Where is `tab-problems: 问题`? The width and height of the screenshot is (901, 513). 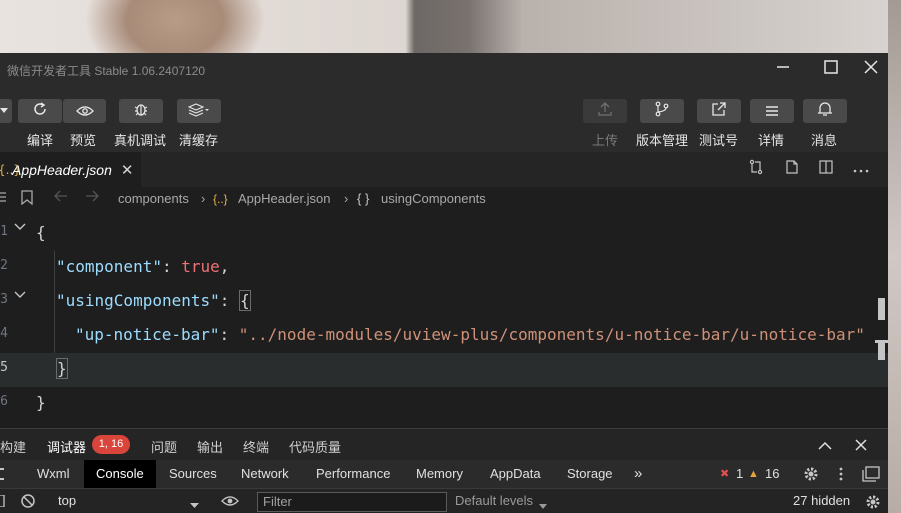
tab-problems: 问题 is located at coordinates (164, 446).